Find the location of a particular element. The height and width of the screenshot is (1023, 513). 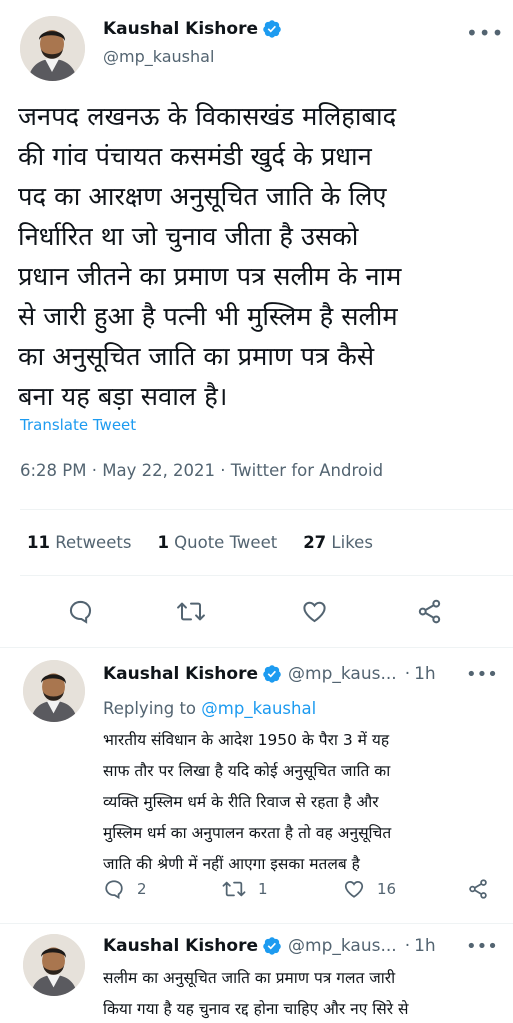

tweet-text-line: की गांव पंचायत कसमंडी खुर्द के प्रधान is located at coordinates (195, 157).